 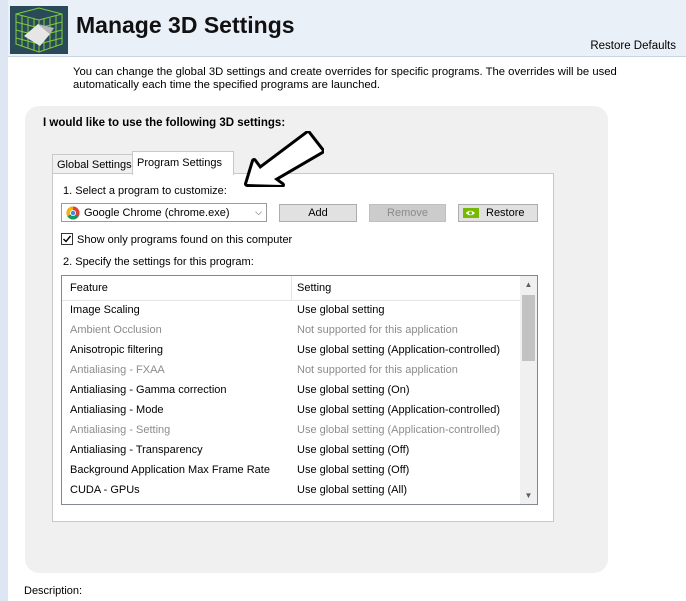 What do you see at coordinates (89, 288) in the screenshot?
I see `column-header-feature: Feature` at bounding box center [89, 288].